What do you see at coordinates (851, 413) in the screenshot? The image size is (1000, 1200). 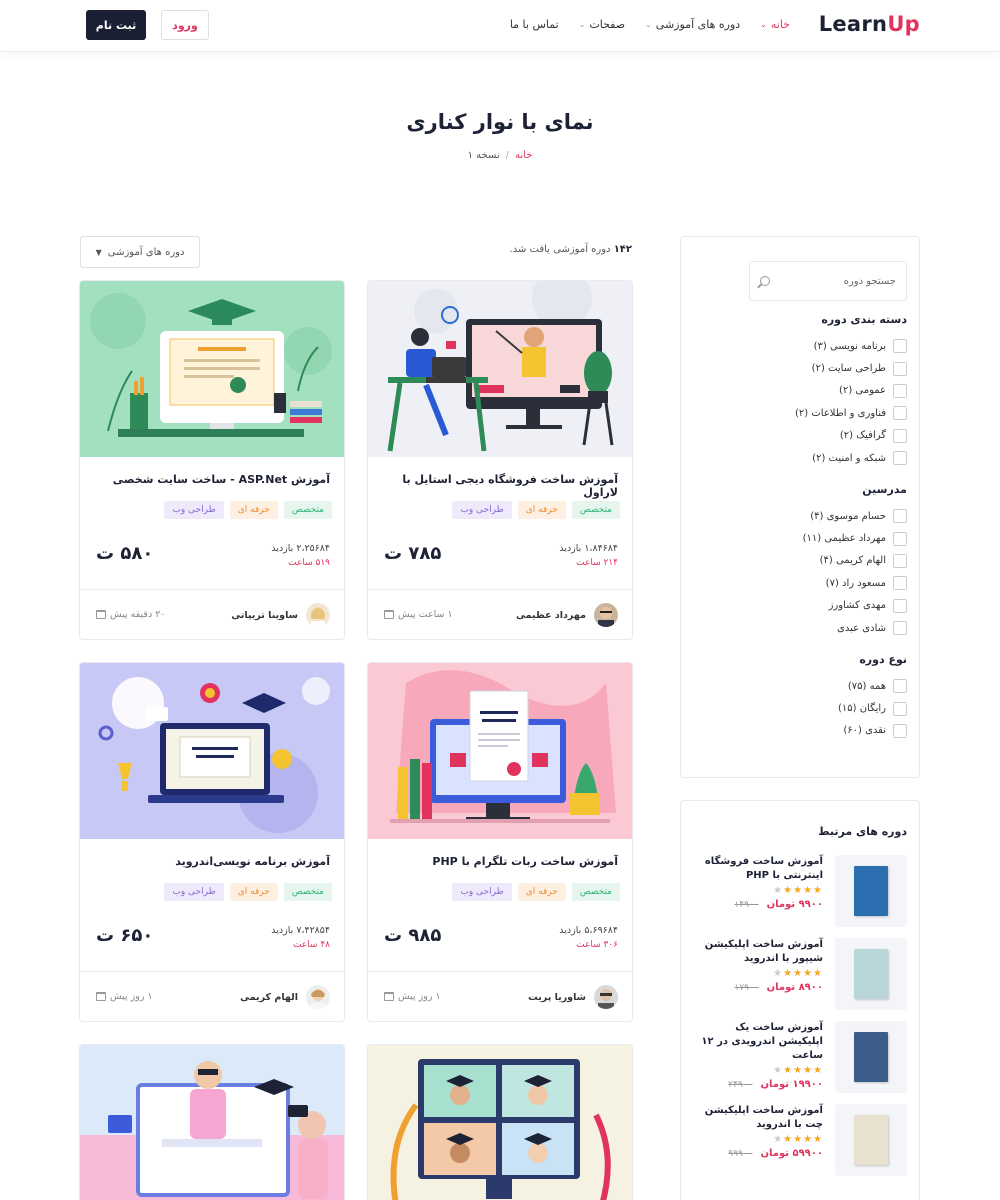 I see `category-option: فناوری و اطلاعات (۲)` at bounding box center [851, 413].